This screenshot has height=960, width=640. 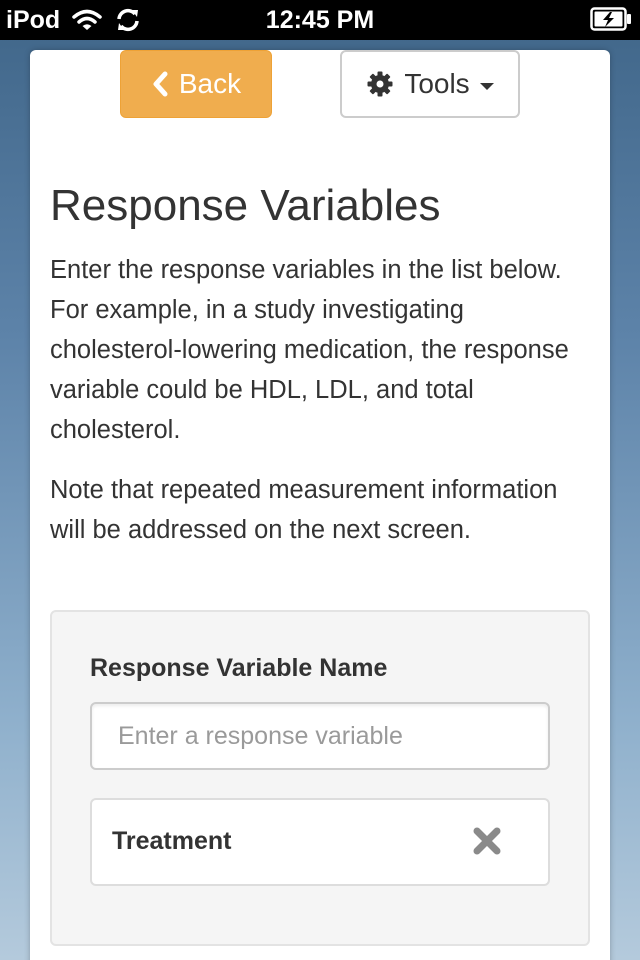 What do you see at coordinates (210, 83) in the screenshot?
I see `back-button-label: Back` at bounding box center [210, 83].